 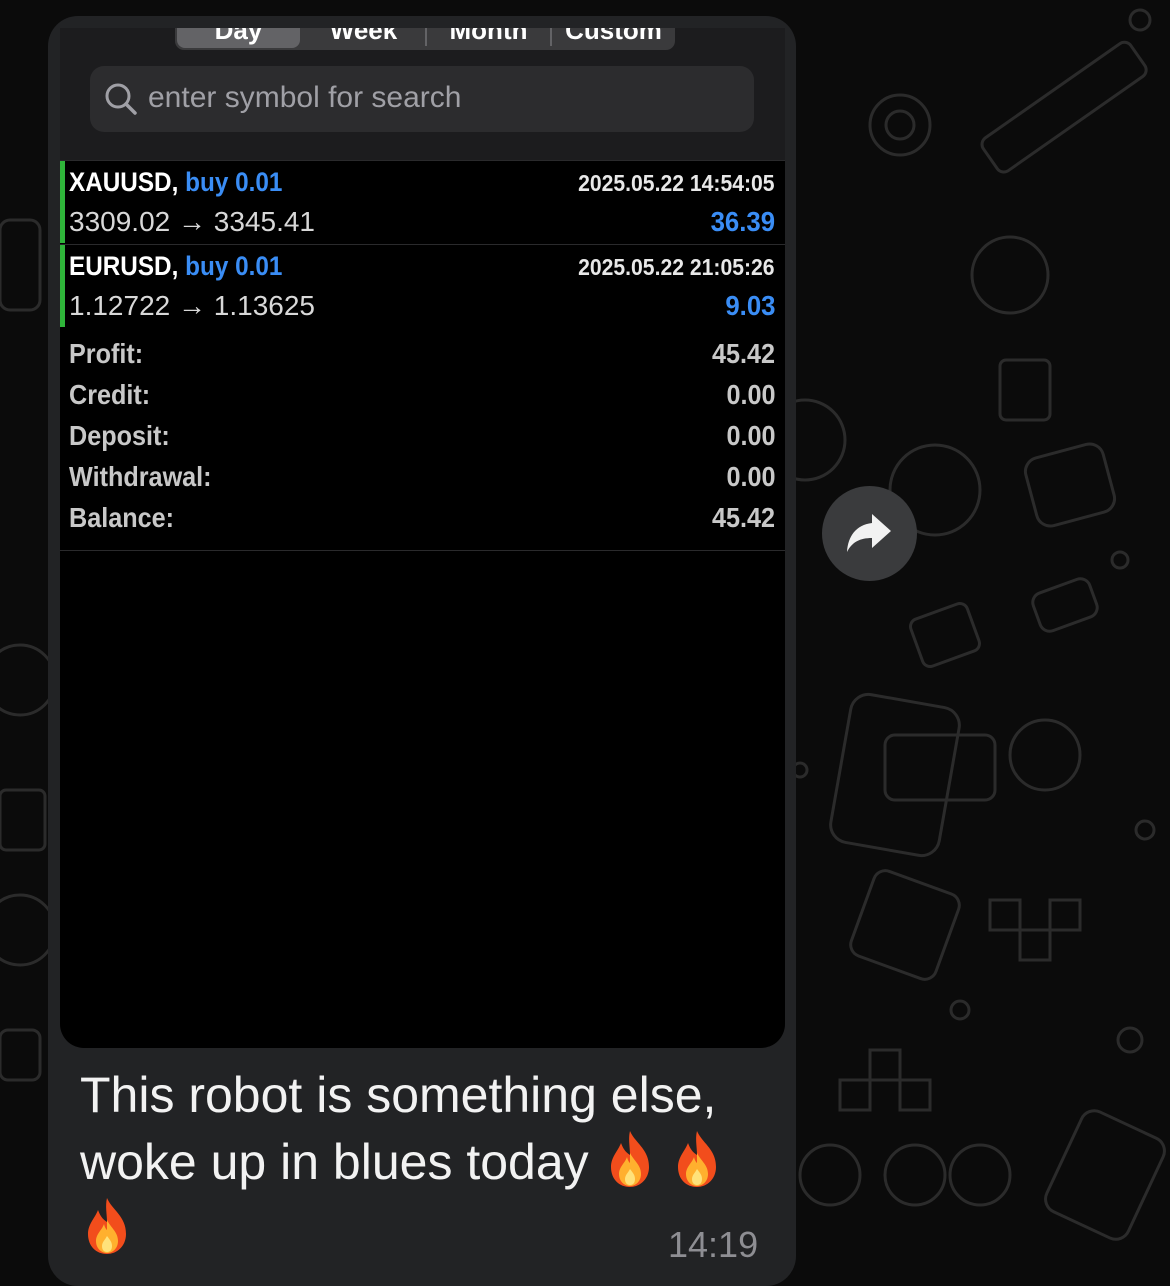 I want to click on message-line: woke up in blues today, so click(x=425, y=1162).